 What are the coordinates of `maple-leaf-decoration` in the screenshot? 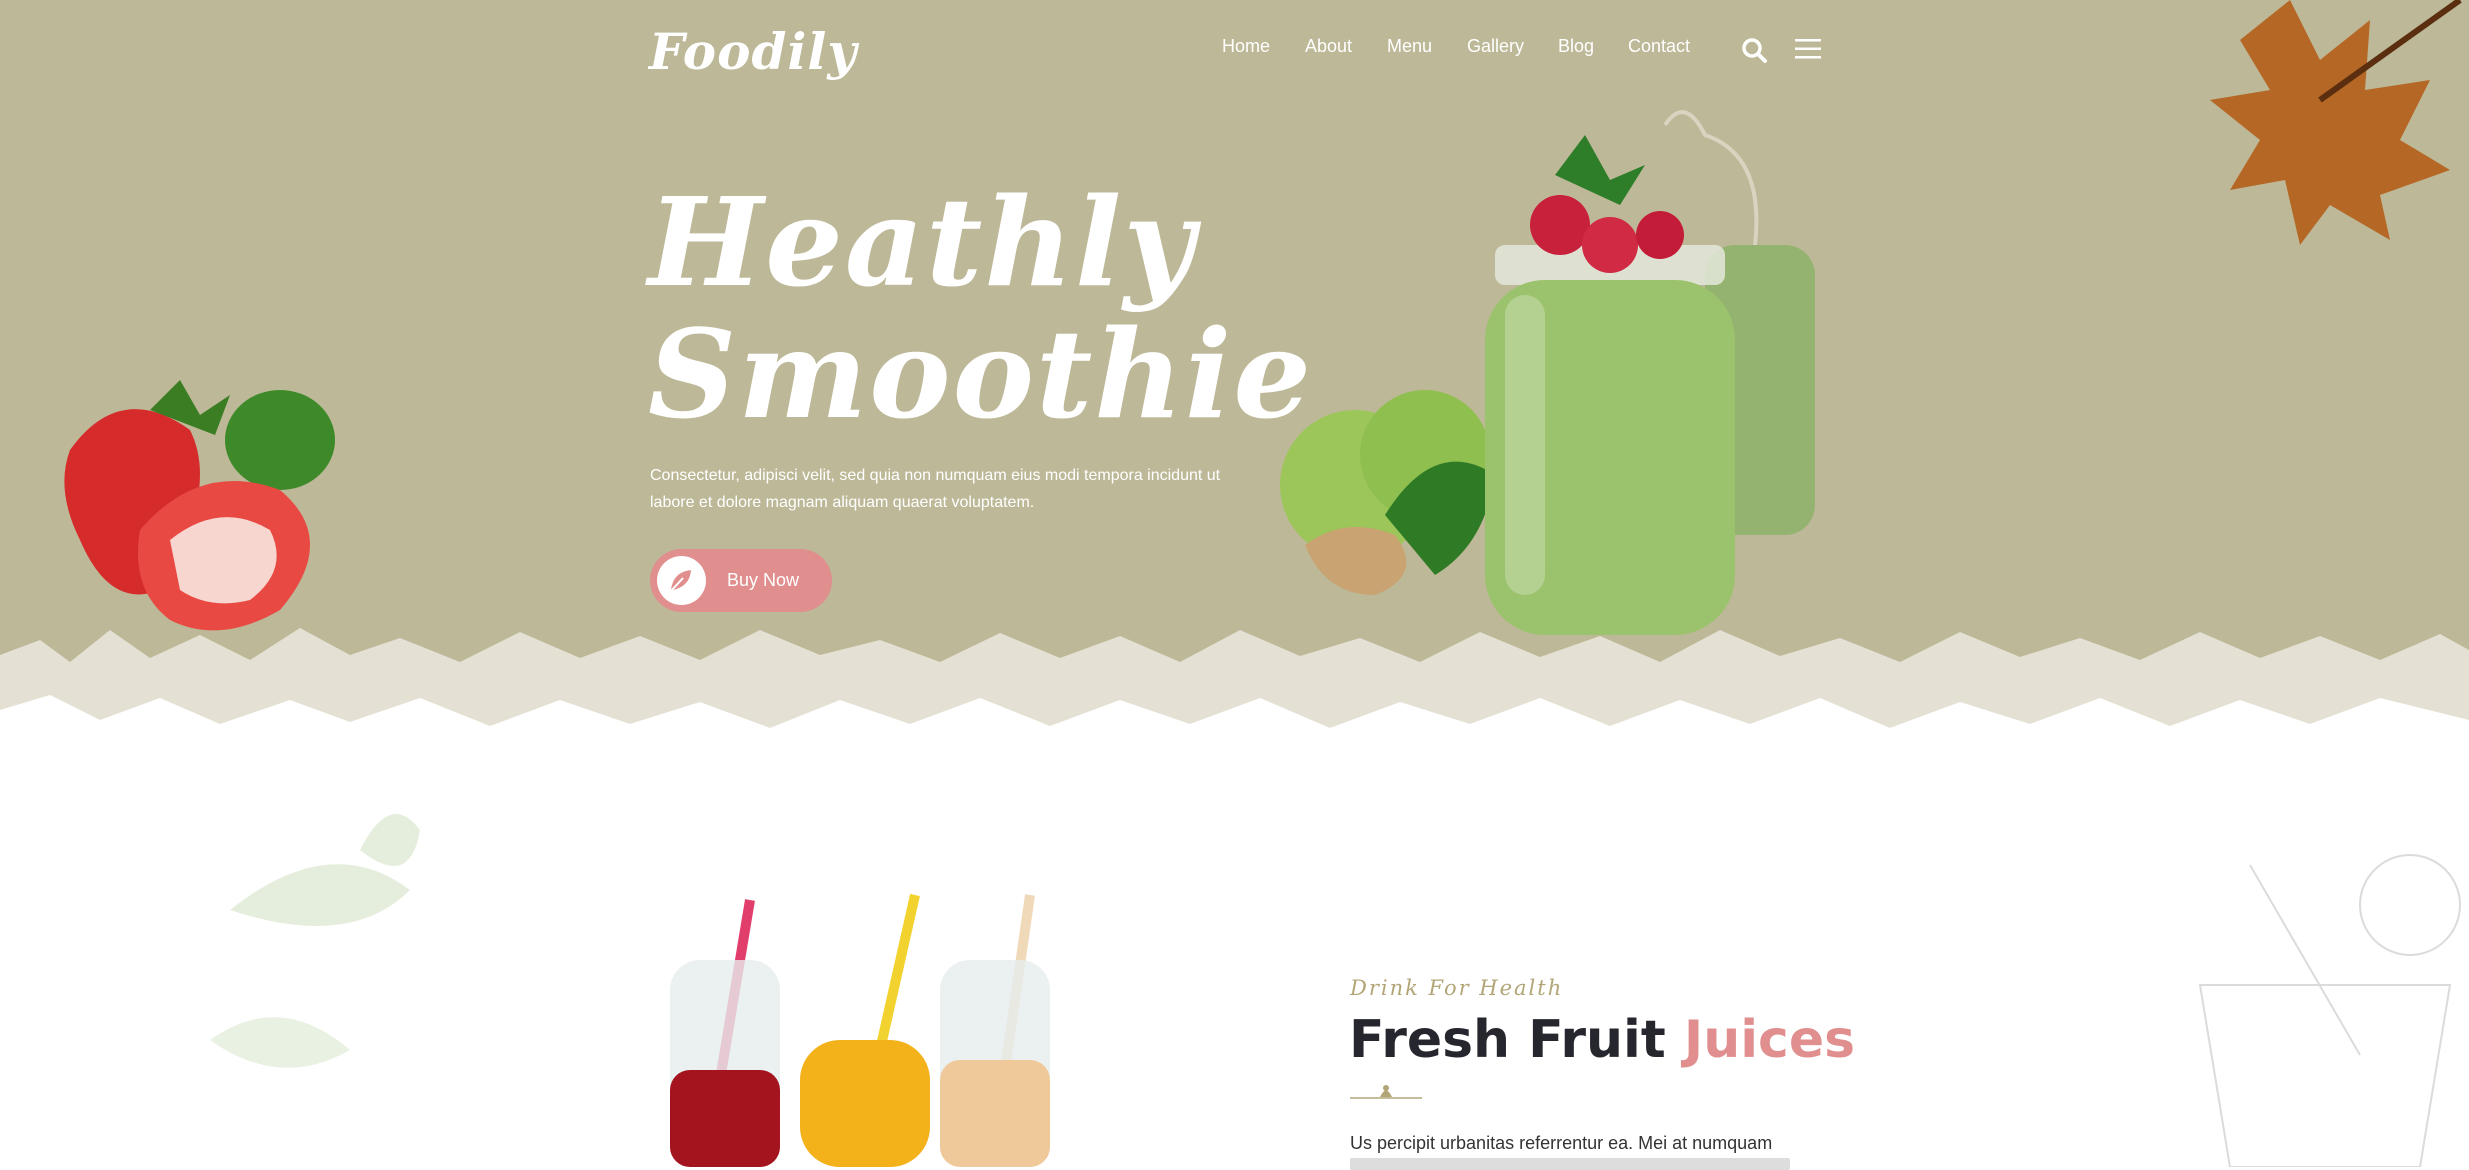 It's located at (2336, 122).